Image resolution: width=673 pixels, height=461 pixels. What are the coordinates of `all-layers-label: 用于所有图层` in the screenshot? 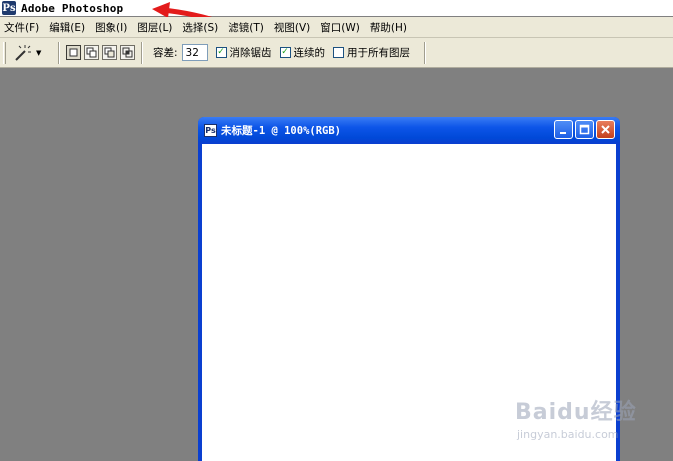 It's located at (379, 53).